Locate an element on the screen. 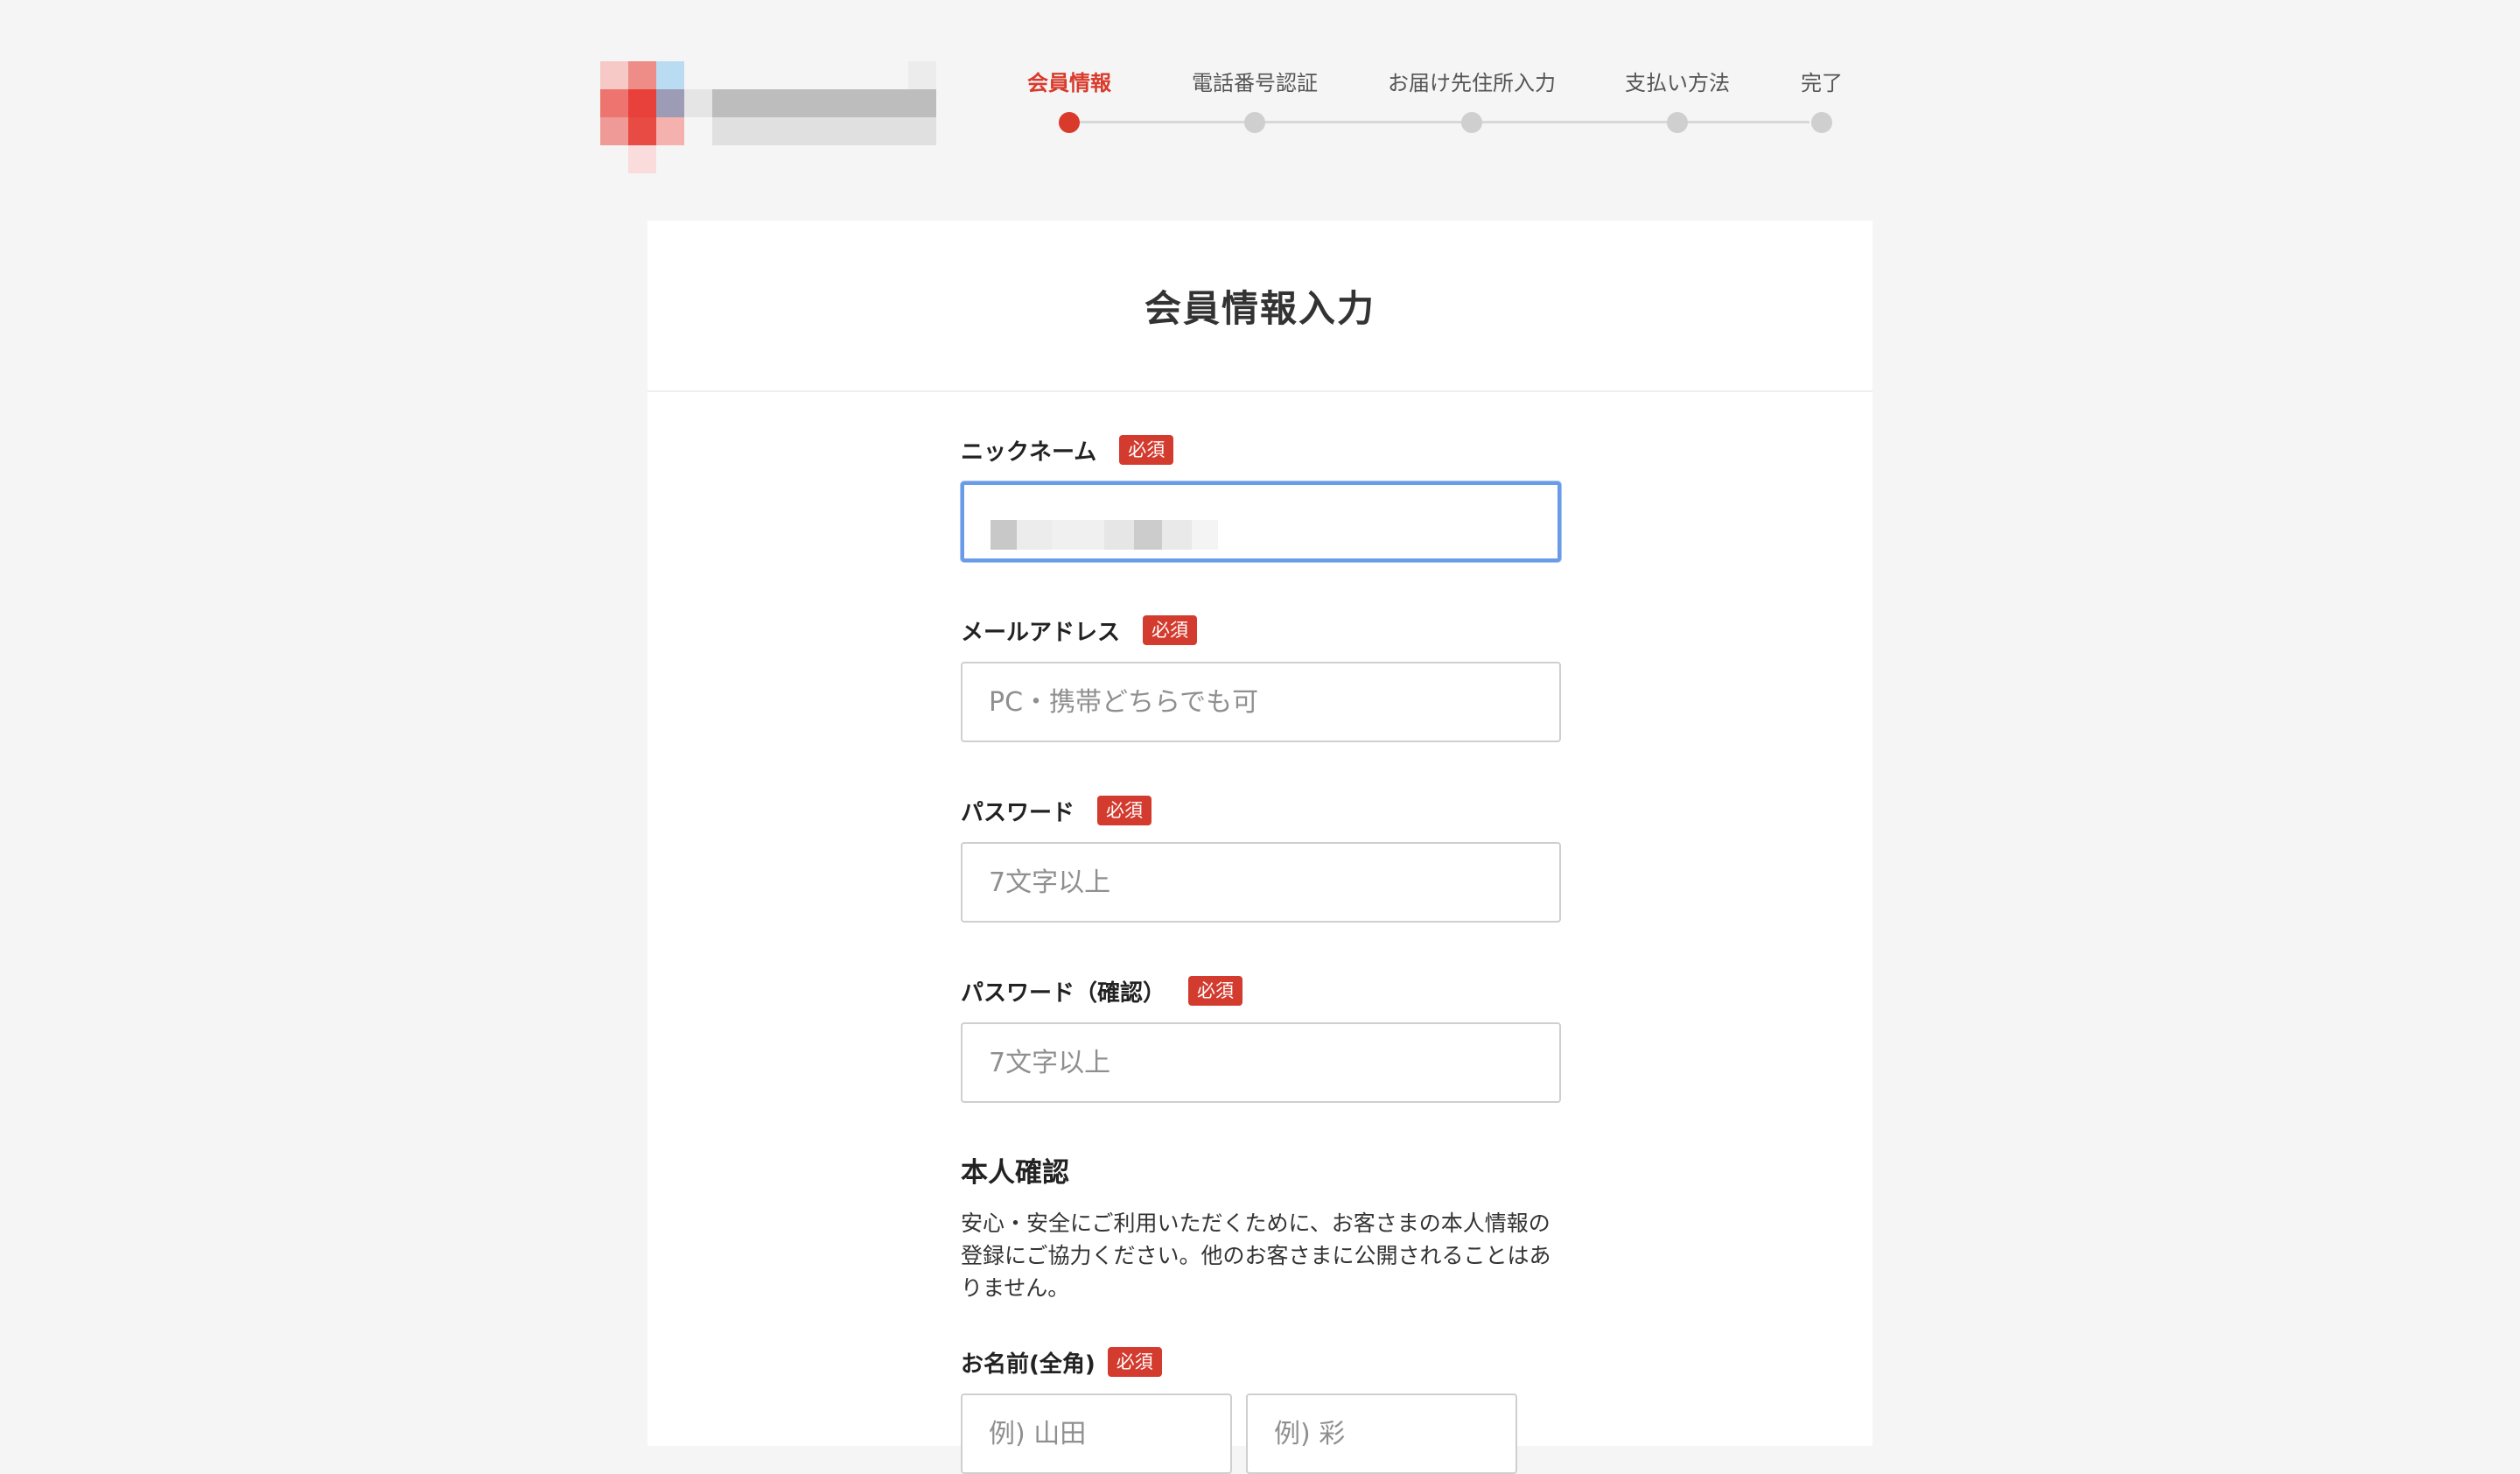  step-complete: 完了 is located at coordinates (1822, 100).